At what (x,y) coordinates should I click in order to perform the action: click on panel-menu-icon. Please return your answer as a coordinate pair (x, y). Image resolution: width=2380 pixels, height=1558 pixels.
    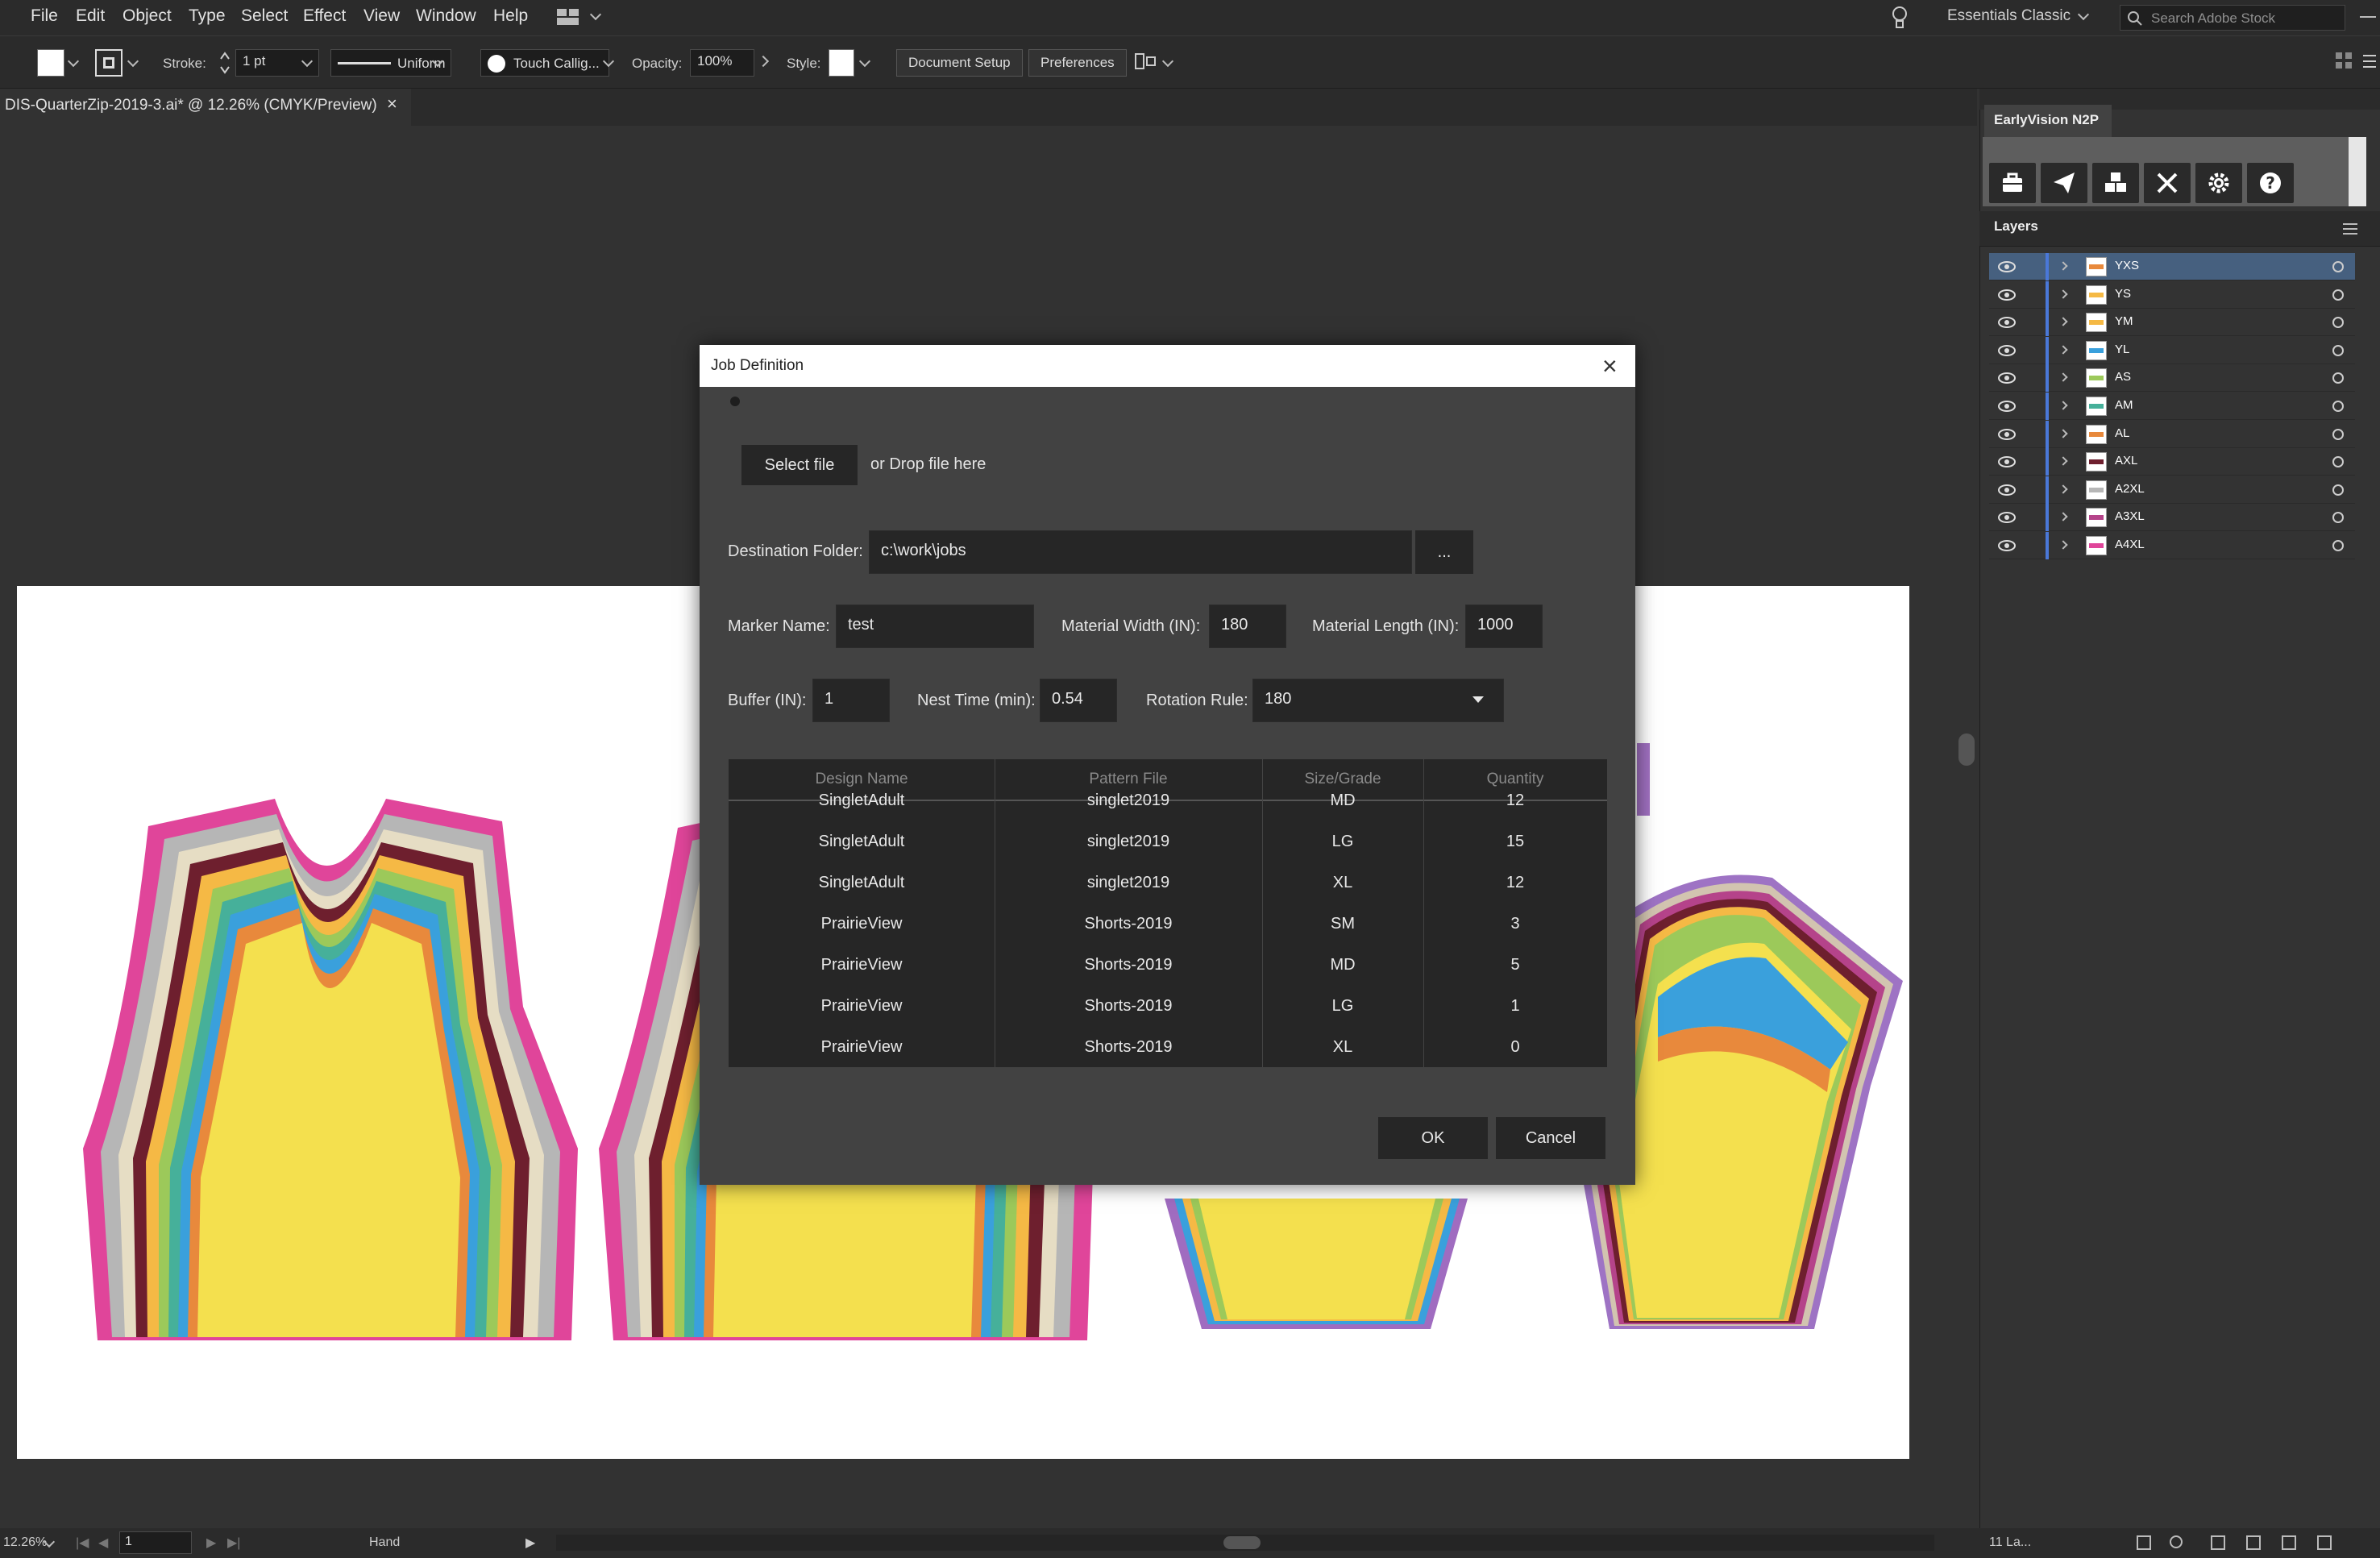
    Looking at the image, I should click on (2369, 62).